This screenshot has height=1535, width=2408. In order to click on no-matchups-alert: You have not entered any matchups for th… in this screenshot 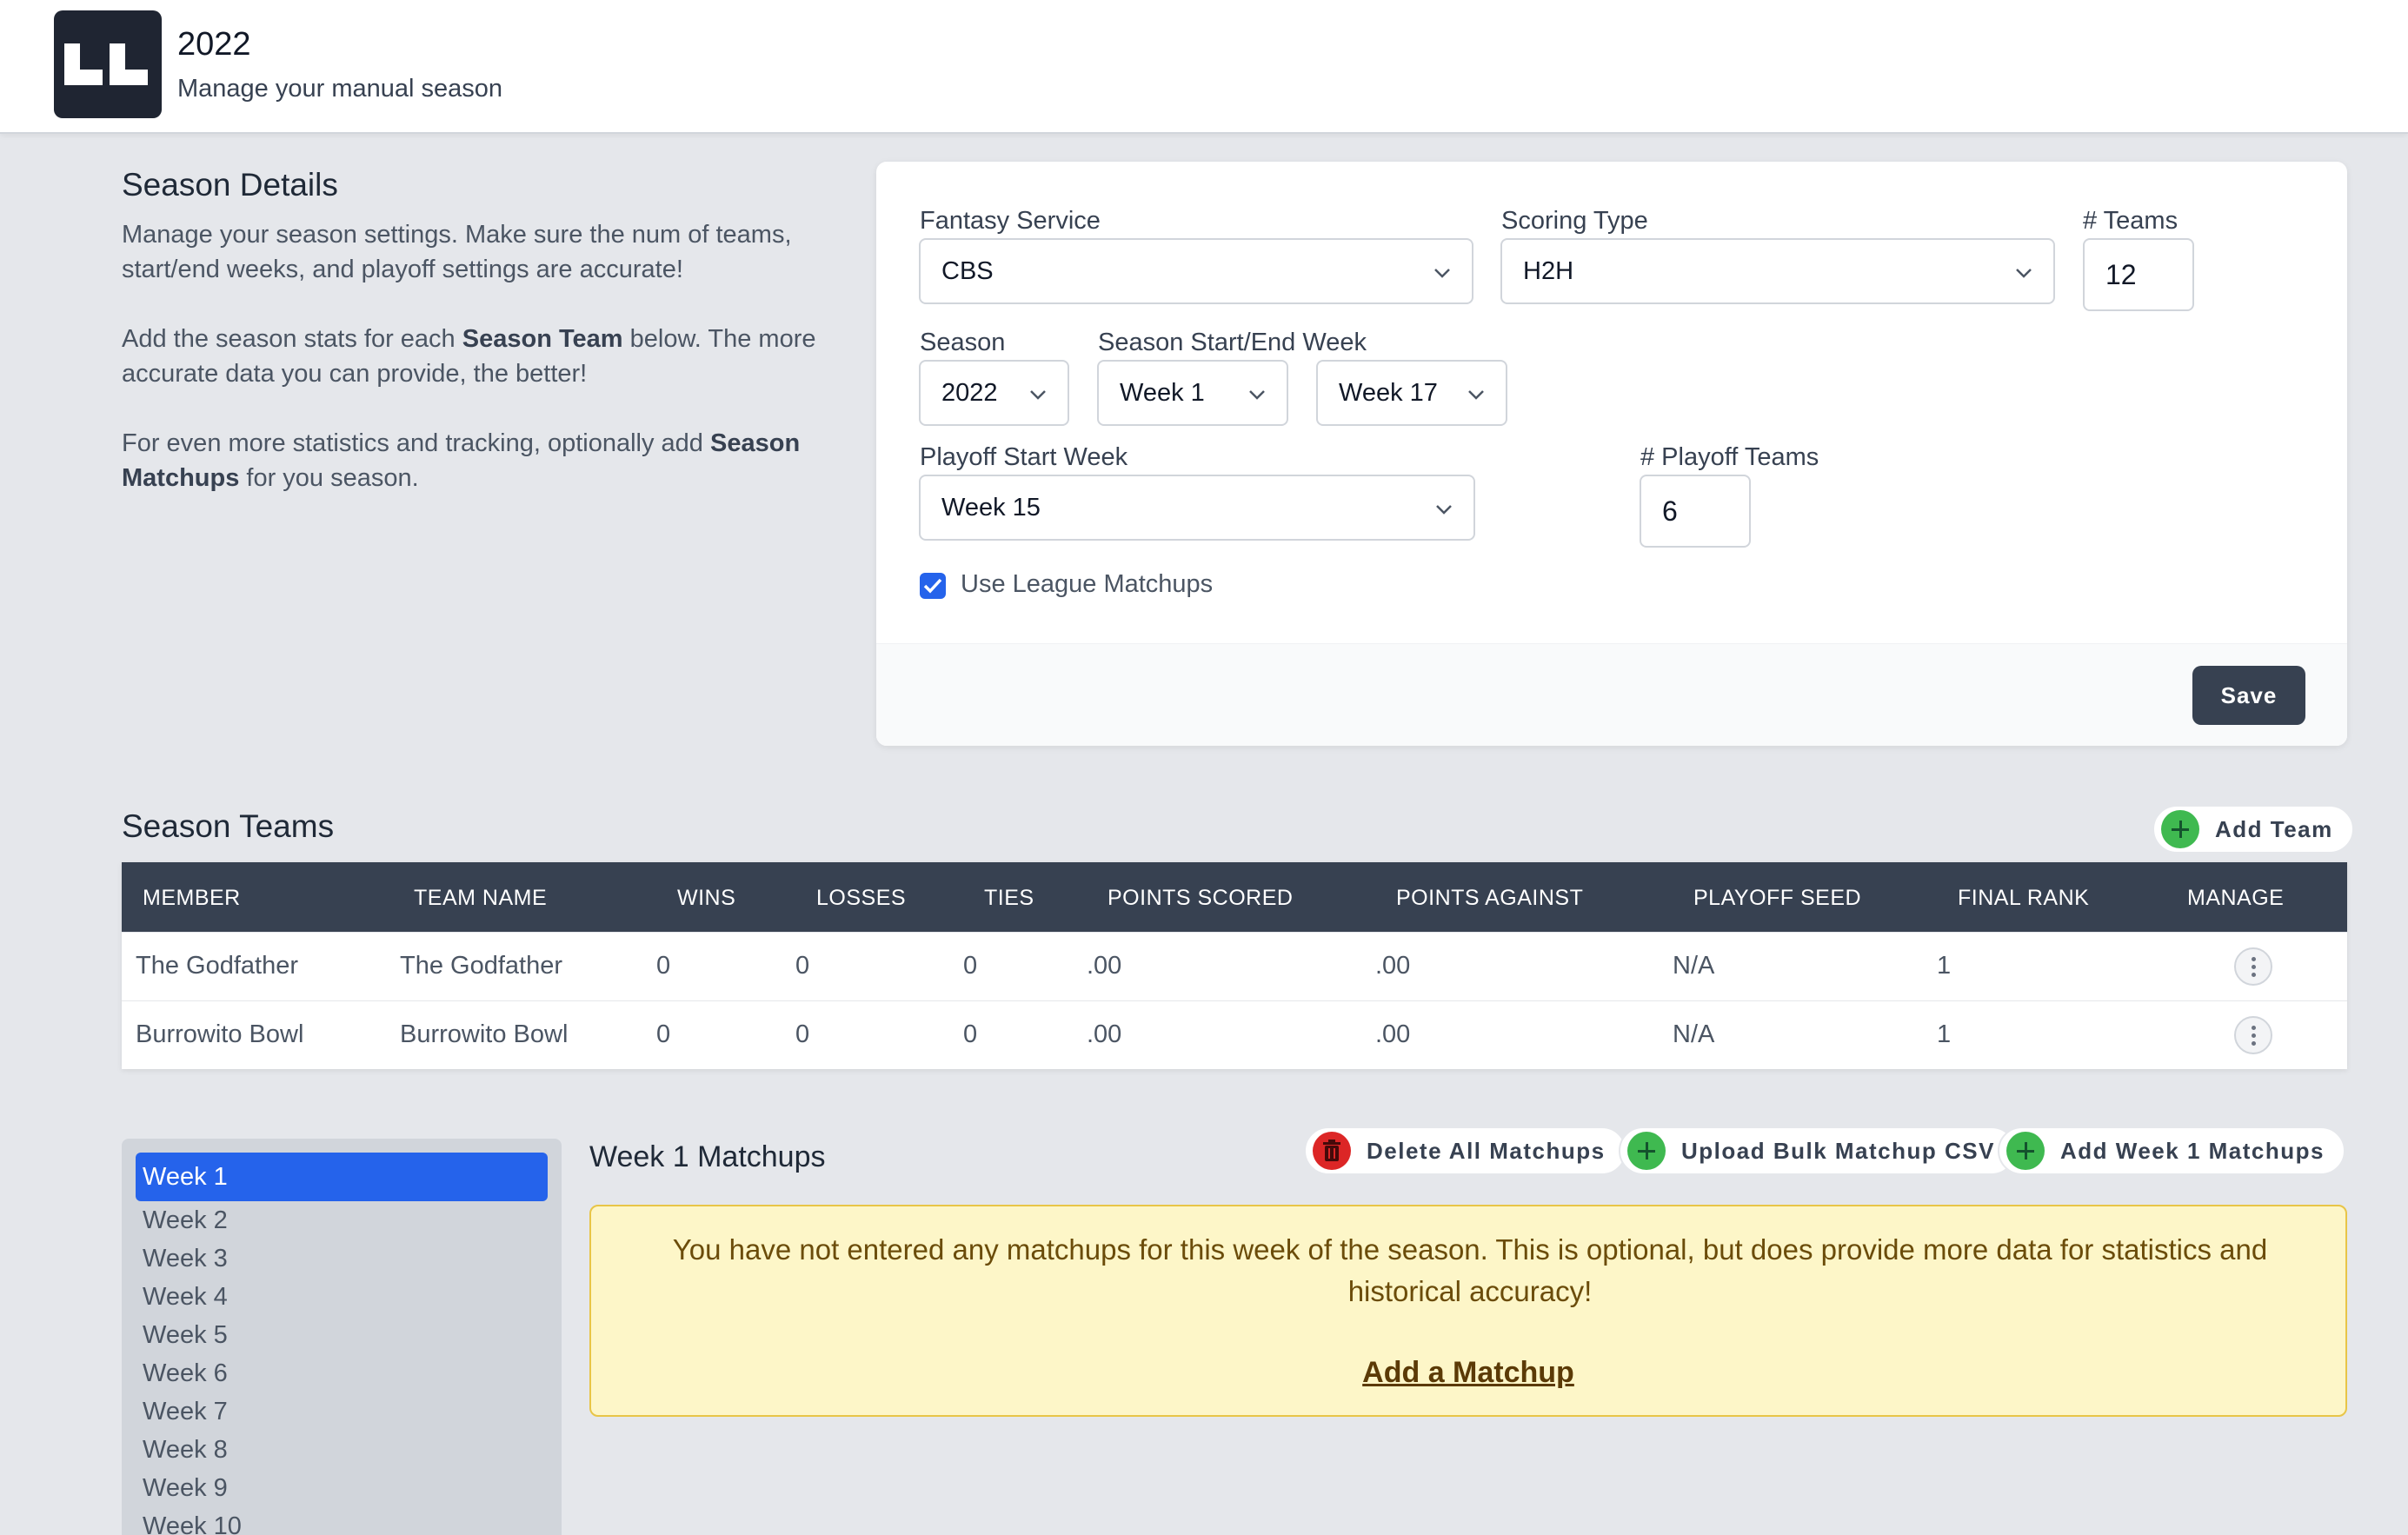, I will do `click(1468, 1311)`.